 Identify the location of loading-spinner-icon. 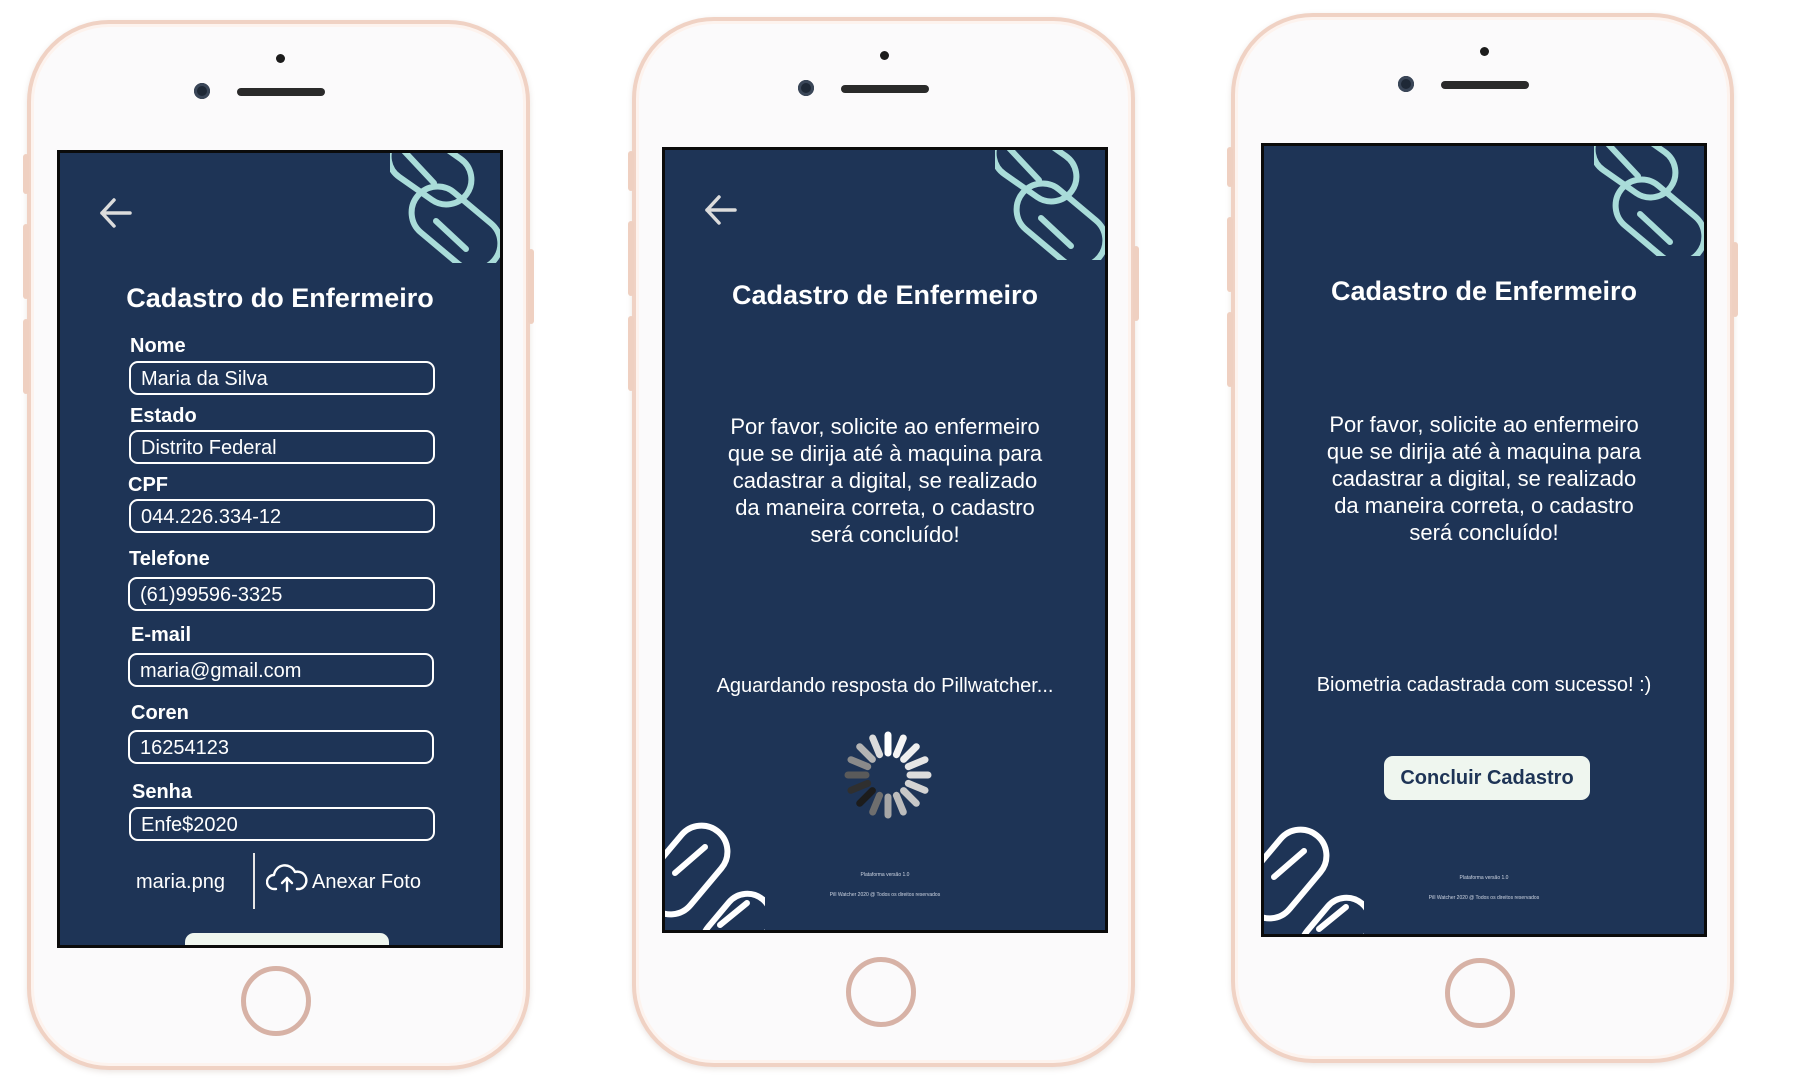
(888, 775).